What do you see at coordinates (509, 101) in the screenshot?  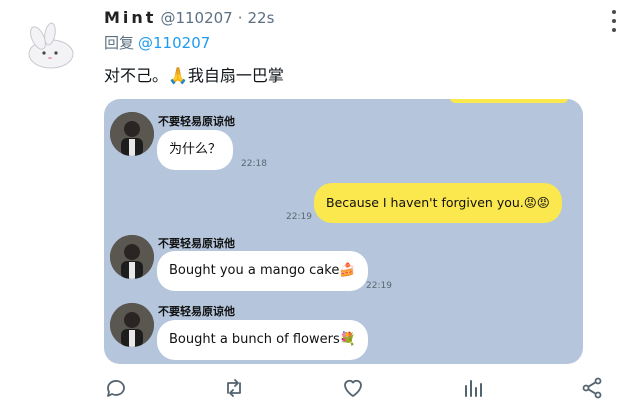 I see `previous-message-peek` at bounding box center [509, 101].